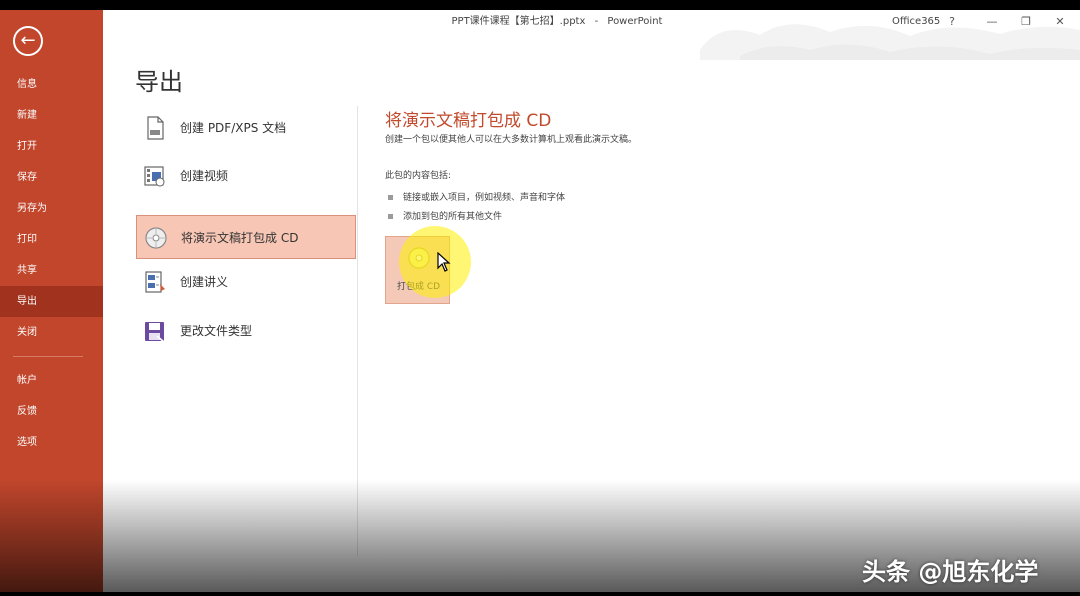 Image resolution: width=1080 pixels, height=596 pixels. I want to click on document-name: PPT课件课程【第七招】.pptx, so click(518, 21).